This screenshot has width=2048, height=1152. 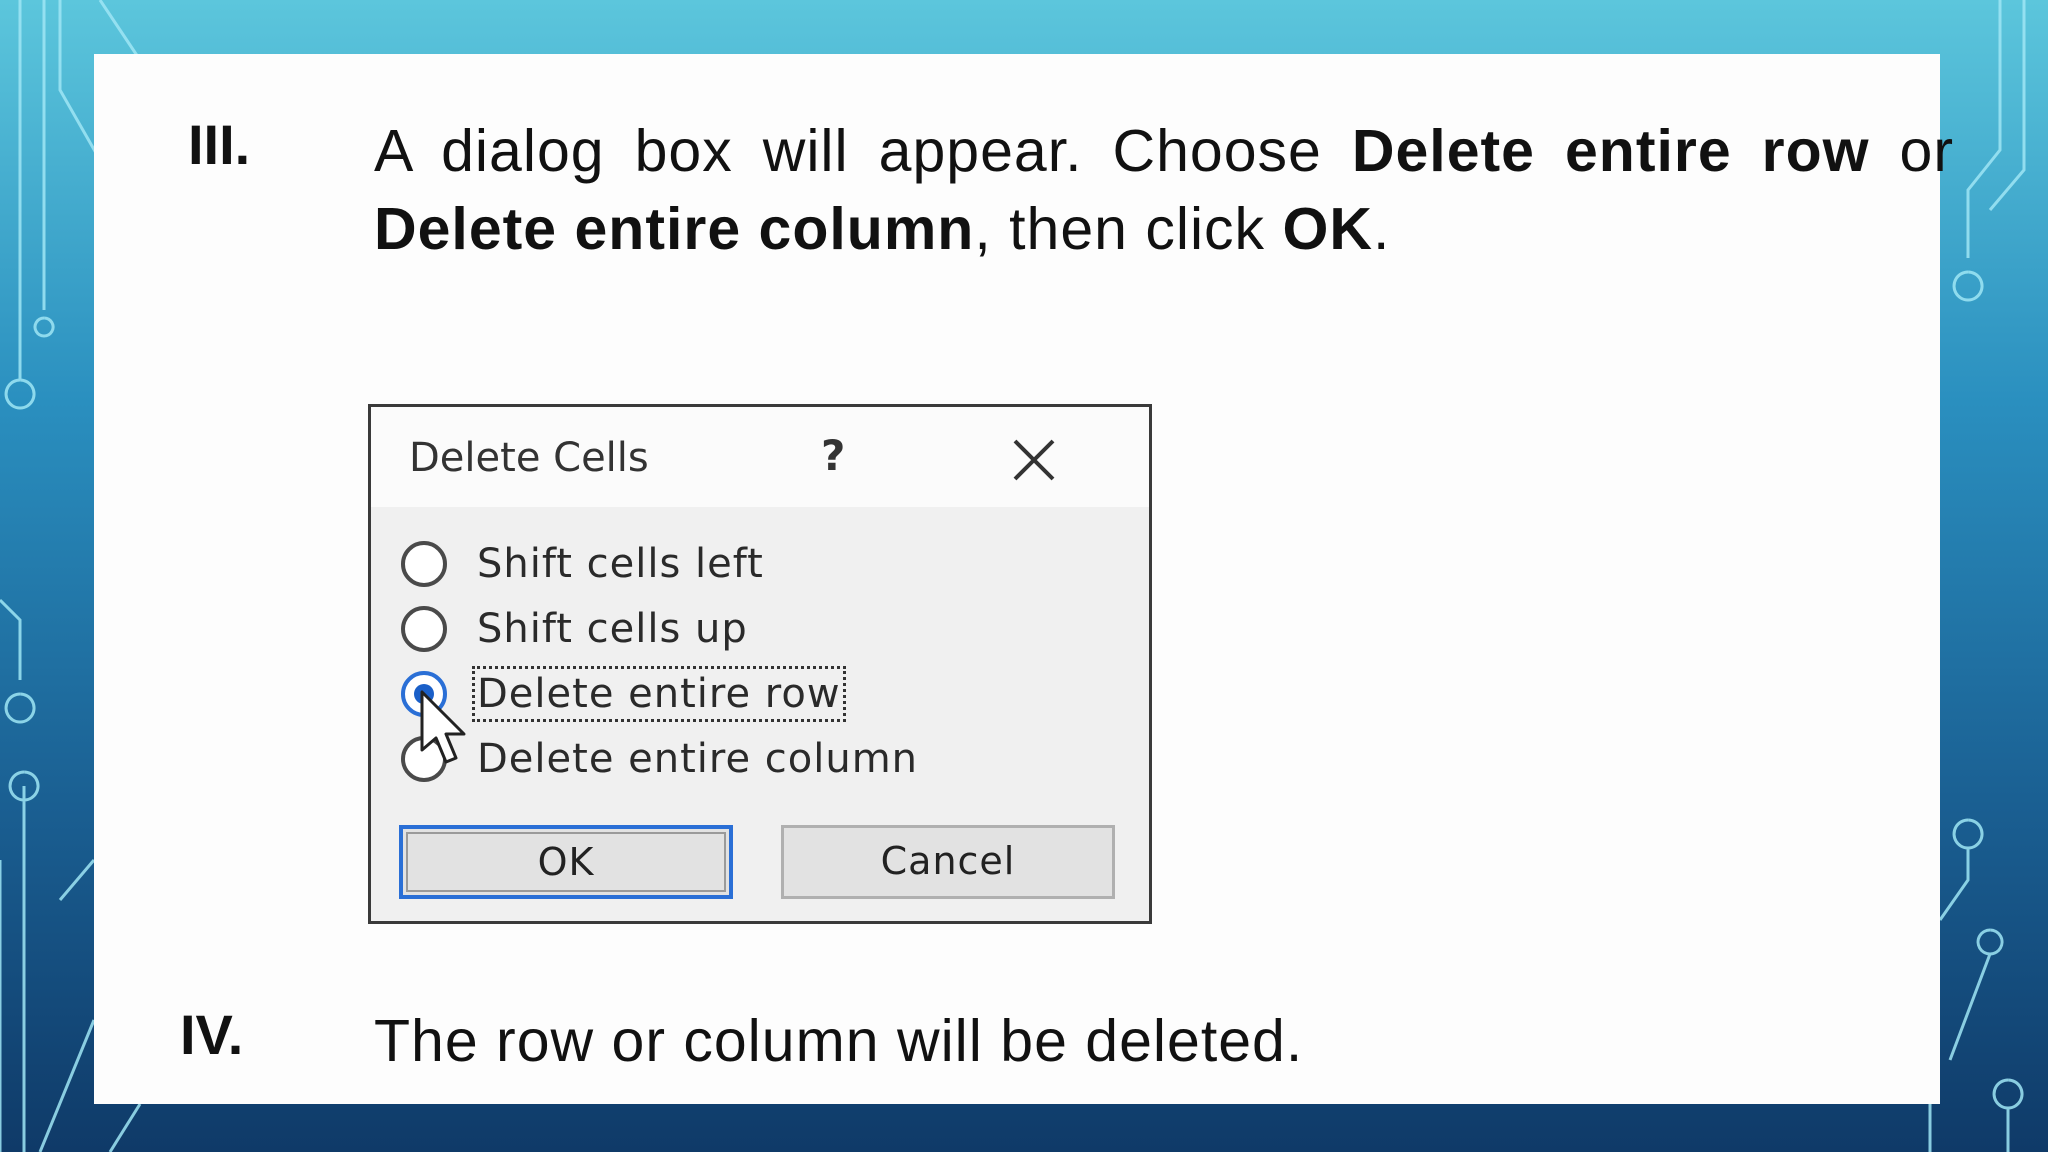 What do you see at coordinates (674, 229) in the screenshot?
I see `step-text-bold: Delete entire column` at bounding box center [674, 229].